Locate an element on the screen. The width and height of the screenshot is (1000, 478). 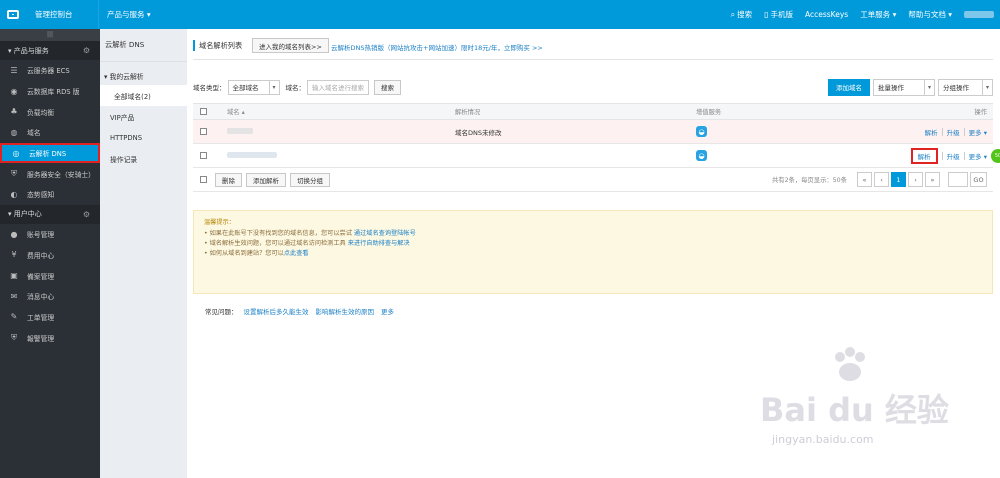
ticket-menu: 工单服务 ▾ is located at coordinates (878, 14).